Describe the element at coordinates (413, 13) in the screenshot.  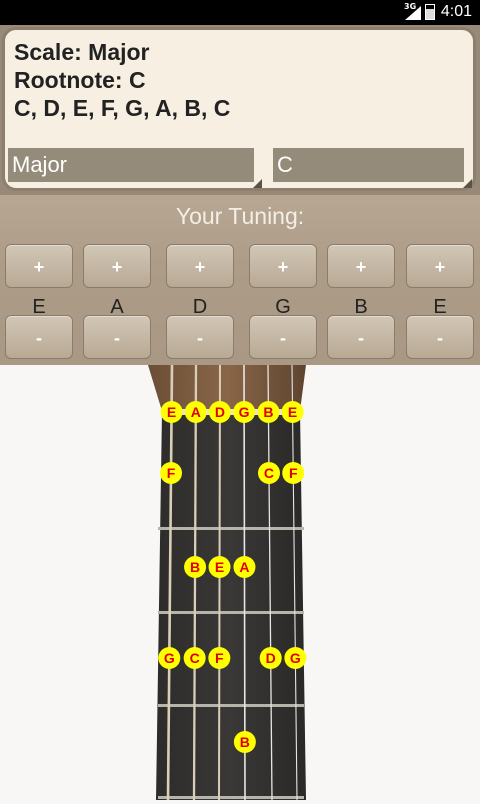
I see `signal-icon` at that location.